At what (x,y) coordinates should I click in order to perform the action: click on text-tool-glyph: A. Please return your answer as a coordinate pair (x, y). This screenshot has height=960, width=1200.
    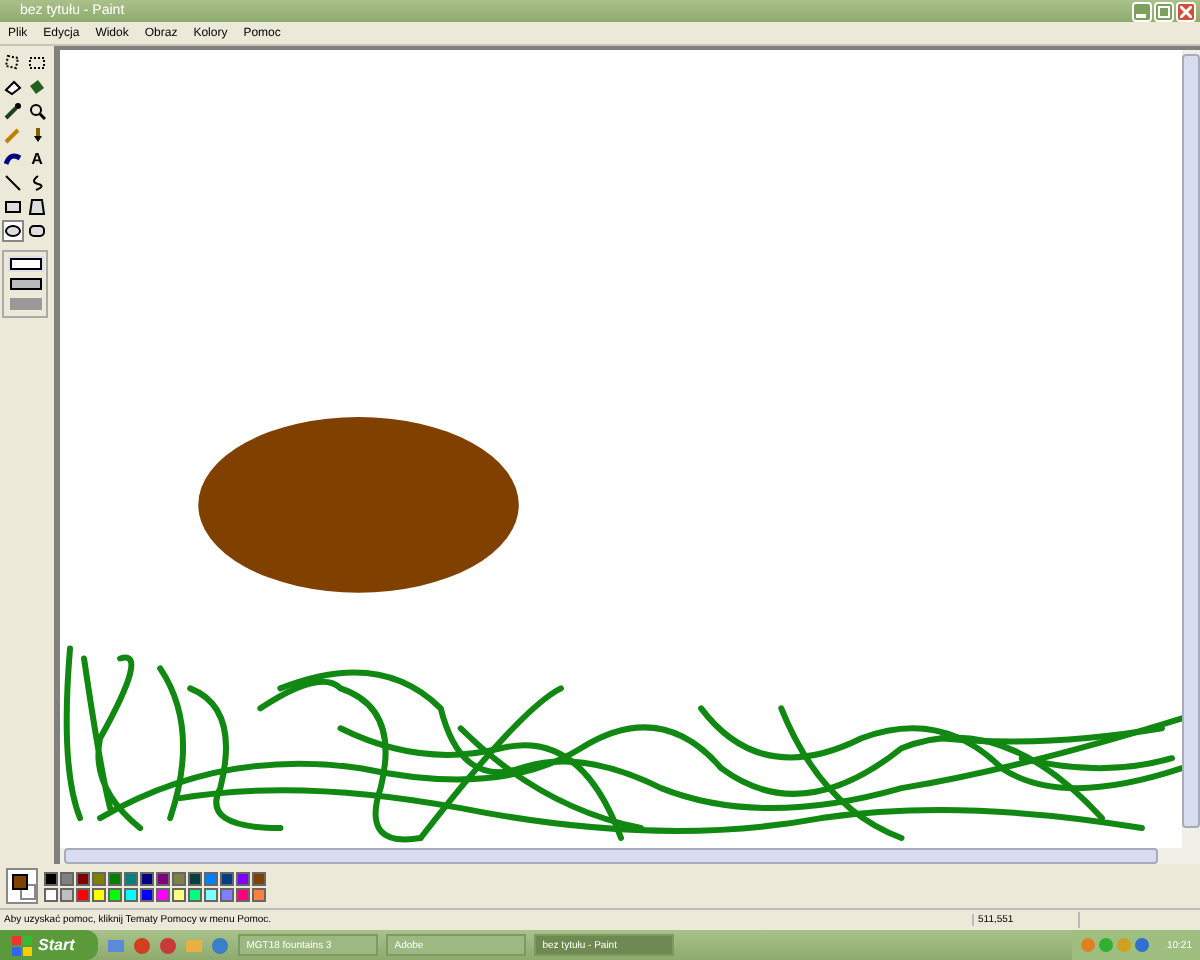
    Looking at the image, I should click on (37, 159).